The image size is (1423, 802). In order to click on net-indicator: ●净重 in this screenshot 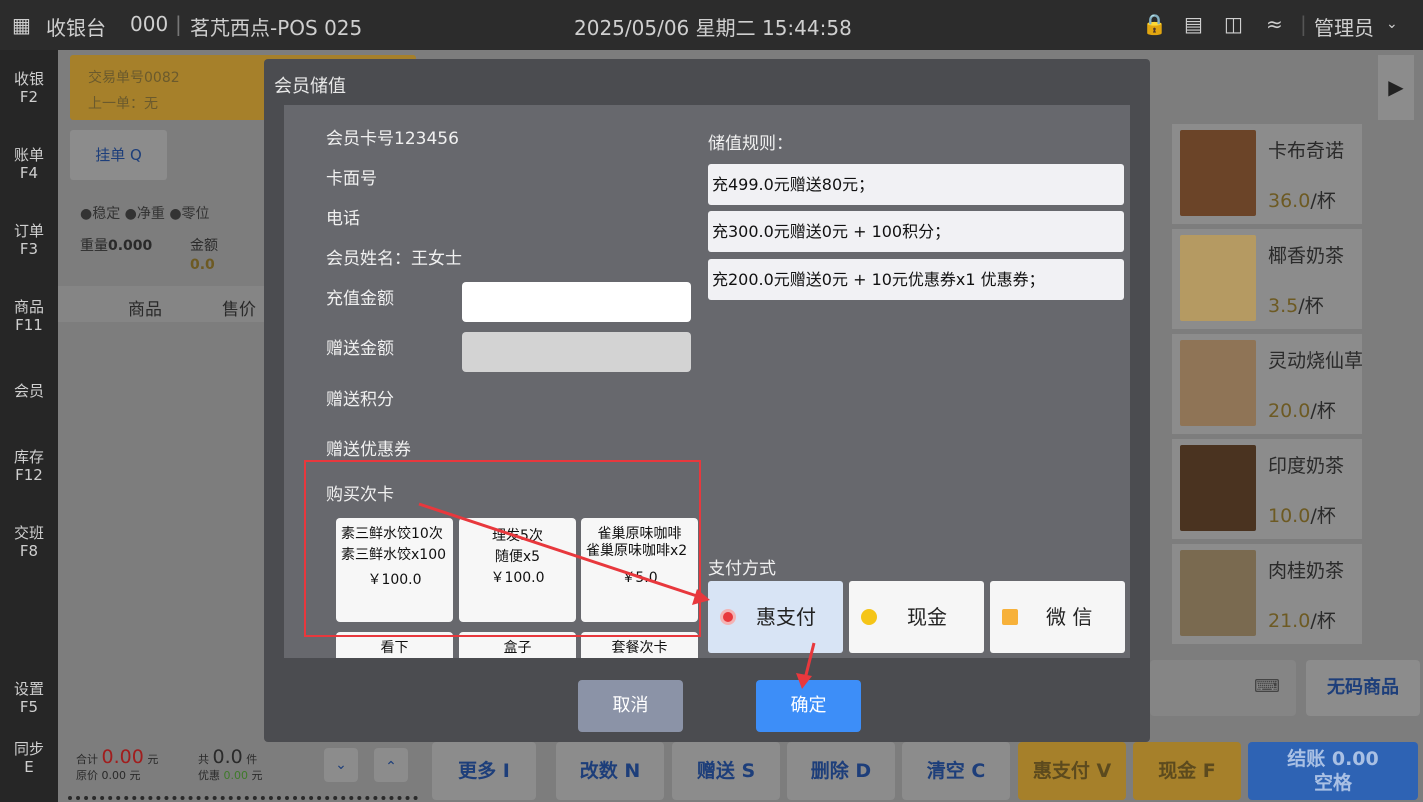, I will do `click(144, 214)`.